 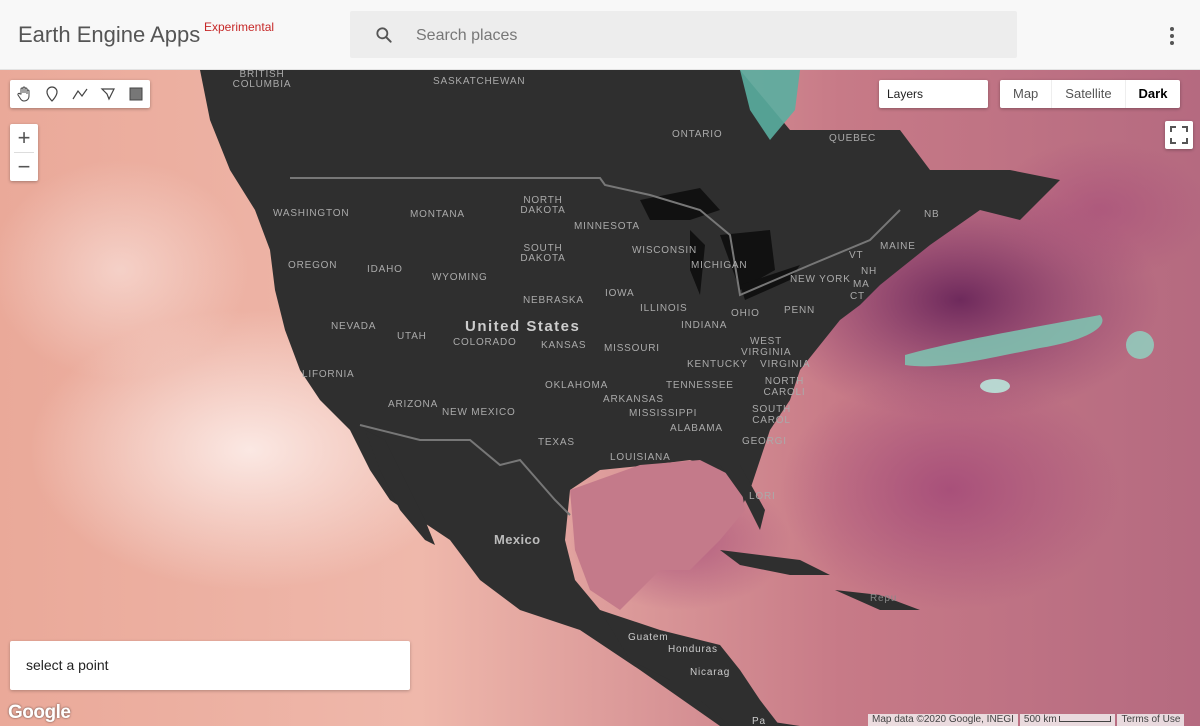 I want to click on zoom-in-button: +, so click(x=24, y=138).